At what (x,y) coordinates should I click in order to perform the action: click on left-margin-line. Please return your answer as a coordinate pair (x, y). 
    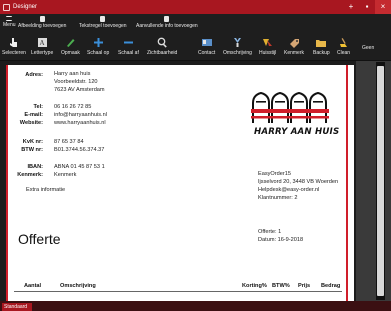
    Looking at the image, I should click on (7, 183).